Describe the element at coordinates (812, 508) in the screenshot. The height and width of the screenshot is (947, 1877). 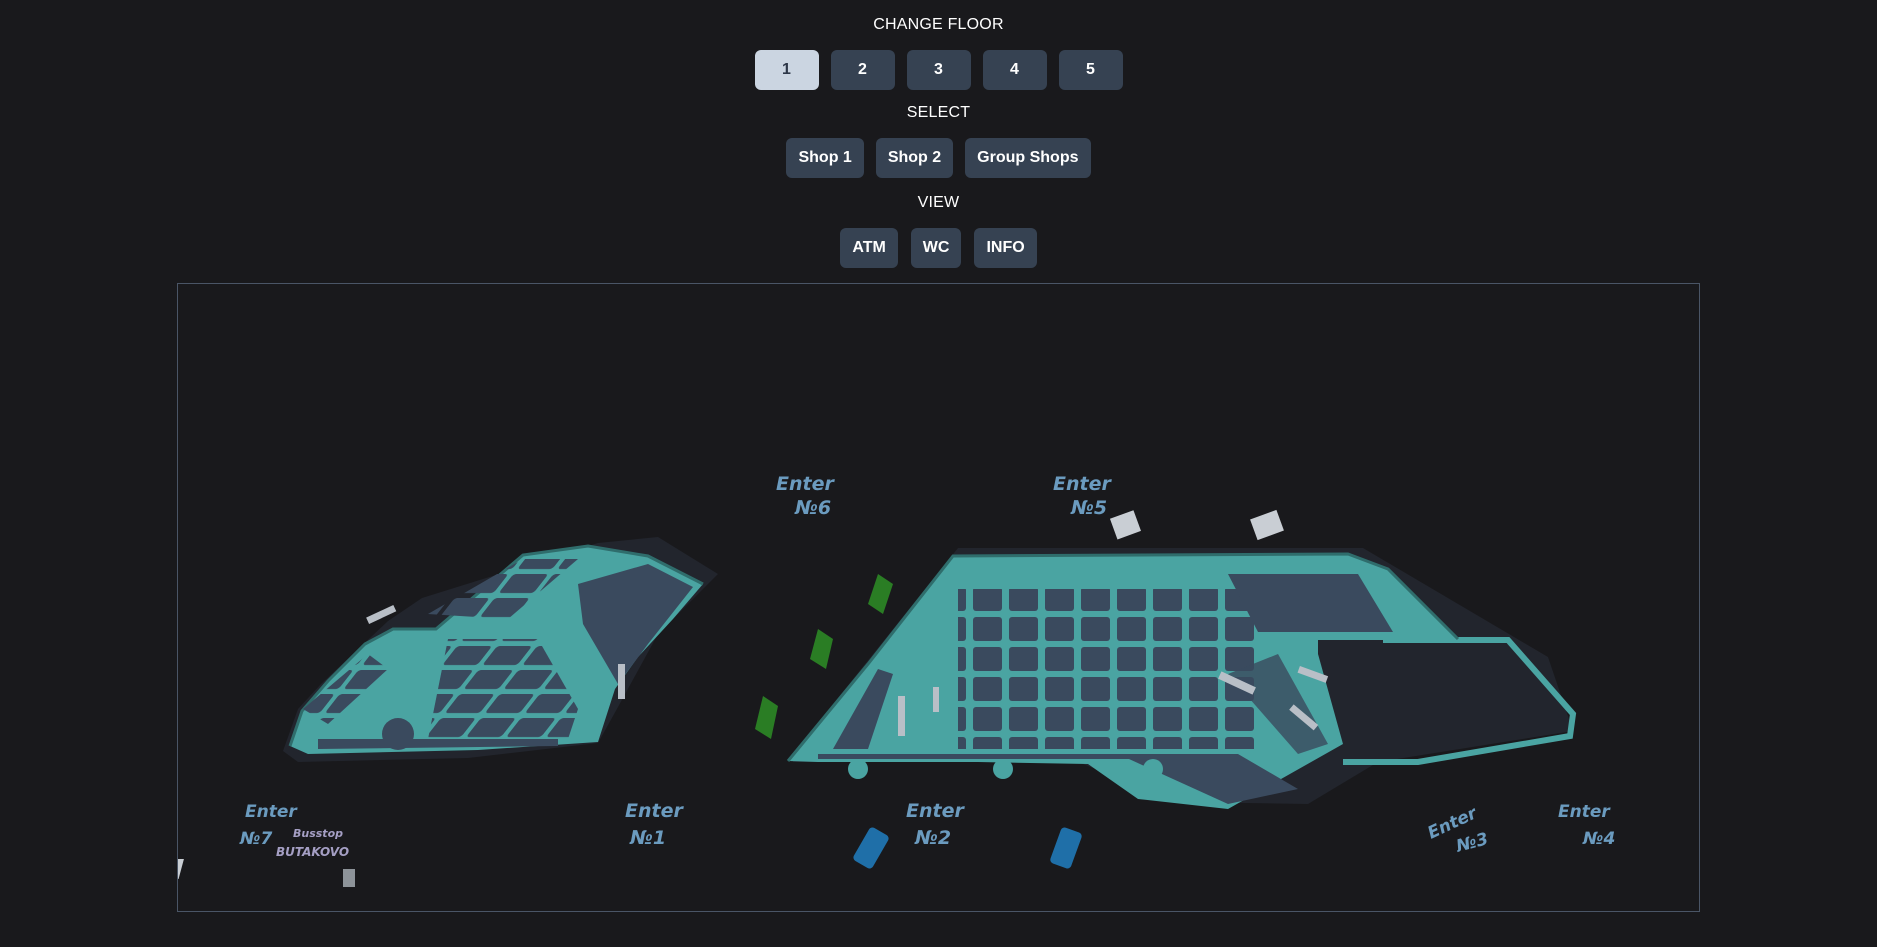
I see `enter6-line2: №6` at that location.